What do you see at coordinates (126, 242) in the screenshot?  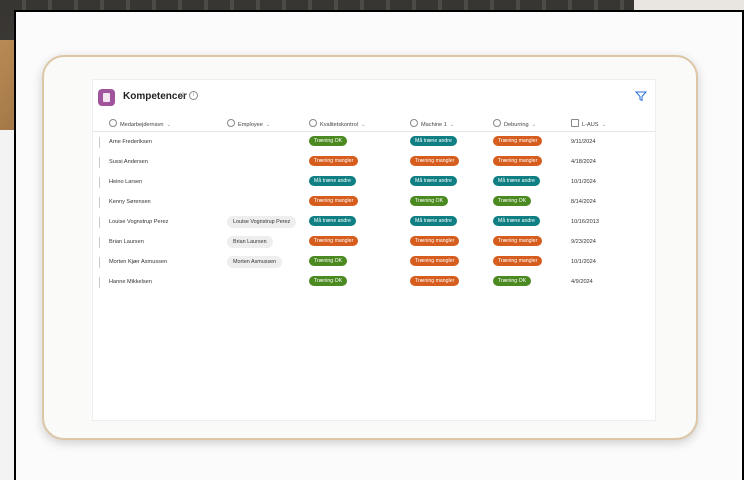 I see `employee-name-cell: Brian Laursen` at bounding box center [126, 242].